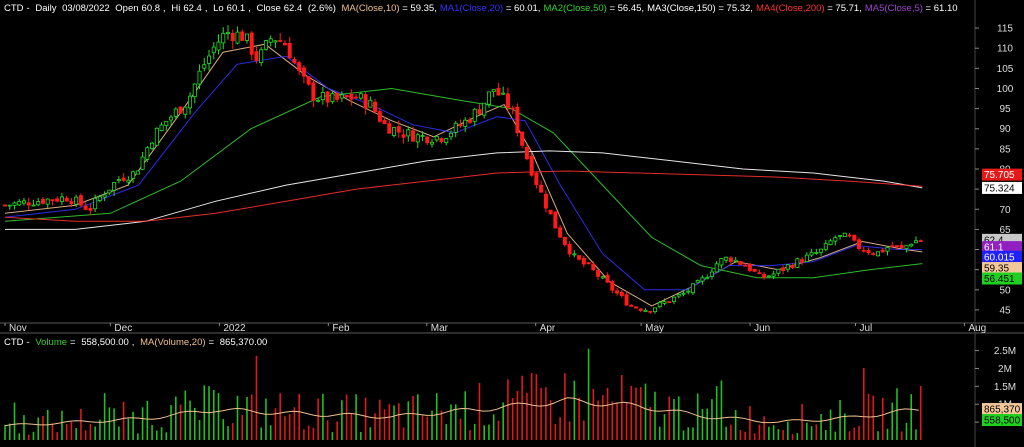 This screenshot has height=447, width=1024. Describe the element at coordinates (151, 8) in the screenshot. I see `open-value: 60.8` at that location.